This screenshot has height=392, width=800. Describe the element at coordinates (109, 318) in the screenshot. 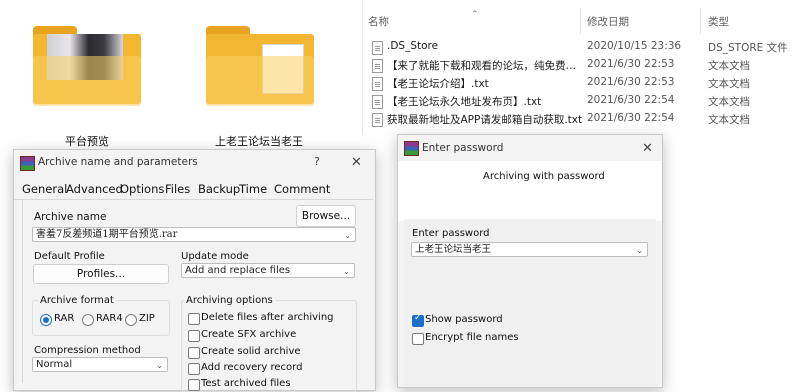

I see `format-rar4-label: RAR4` at that location.